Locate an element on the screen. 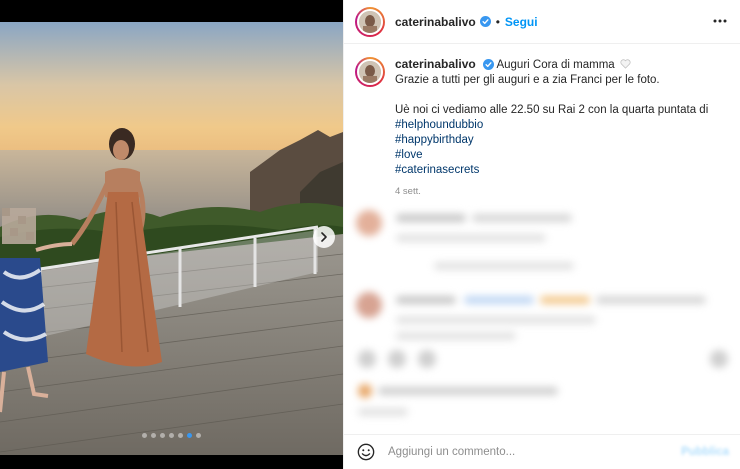 The width and height of the screenshot is (740, 469). post-timestamp: 4 sett. is located at coordinates (555, 191).